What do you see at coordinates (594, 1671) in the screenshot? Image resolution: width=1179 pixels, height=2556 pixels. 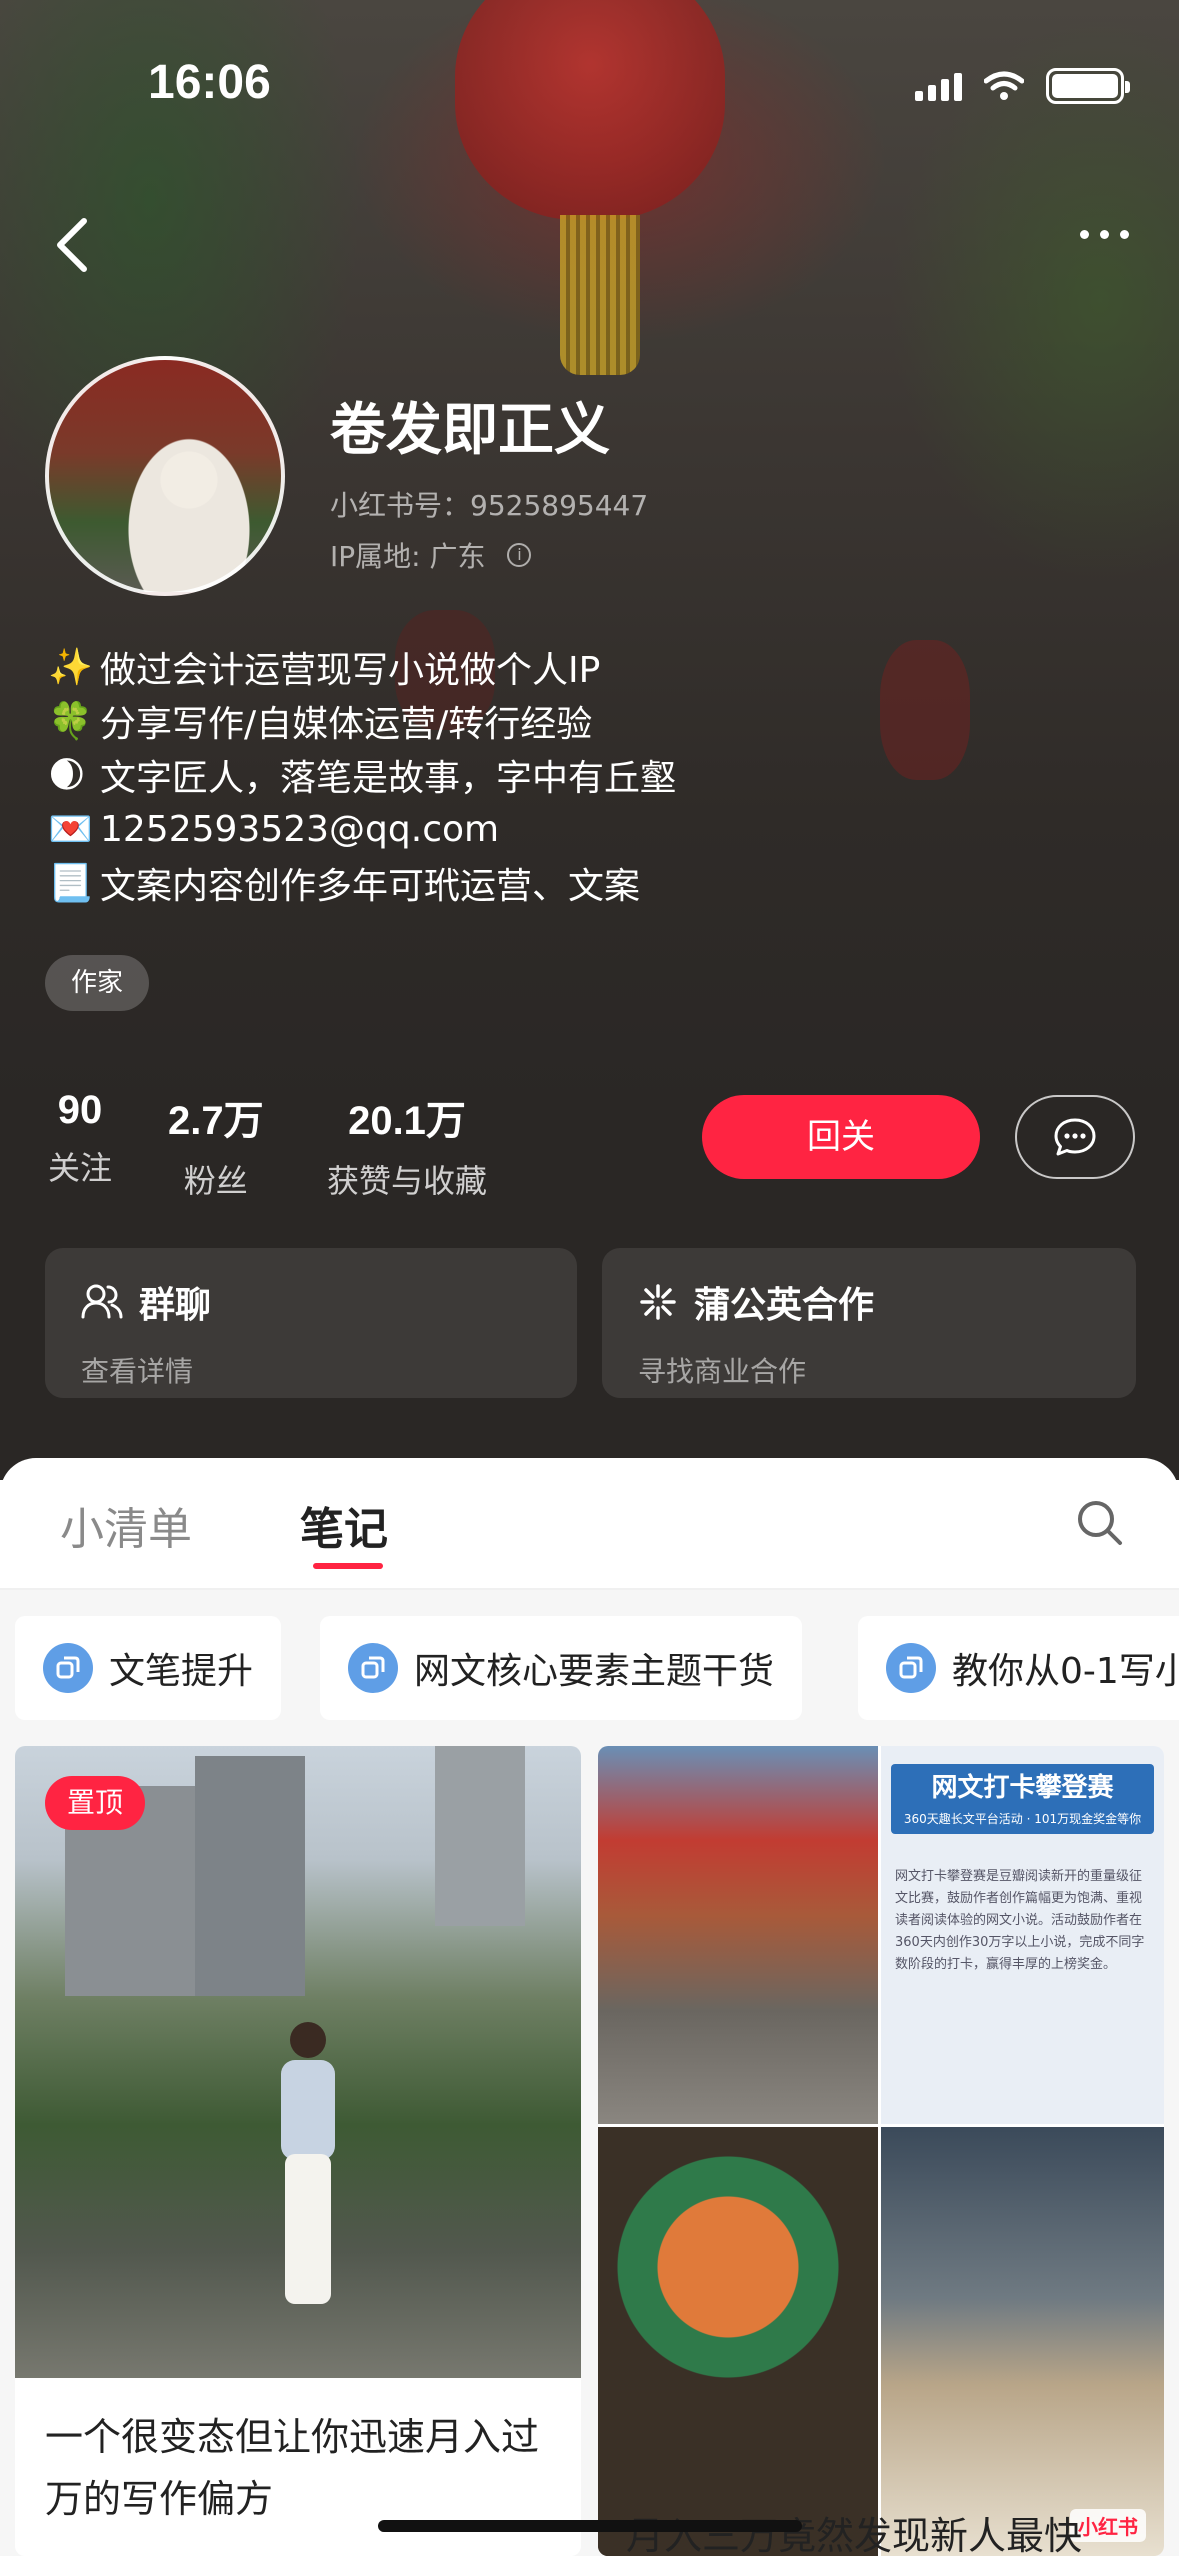 I see `collection-label: 网文核心要素主题干货` at bounding box center [594, 1671].